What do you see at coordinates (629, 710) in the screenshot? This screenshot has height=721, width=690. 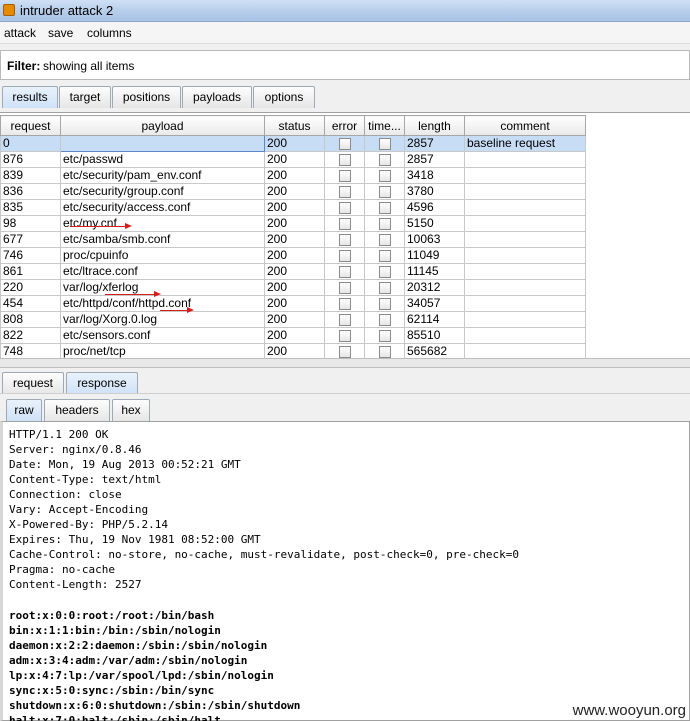 I see `watermark: www.wooyun.org` at bounding box center [629, 710].